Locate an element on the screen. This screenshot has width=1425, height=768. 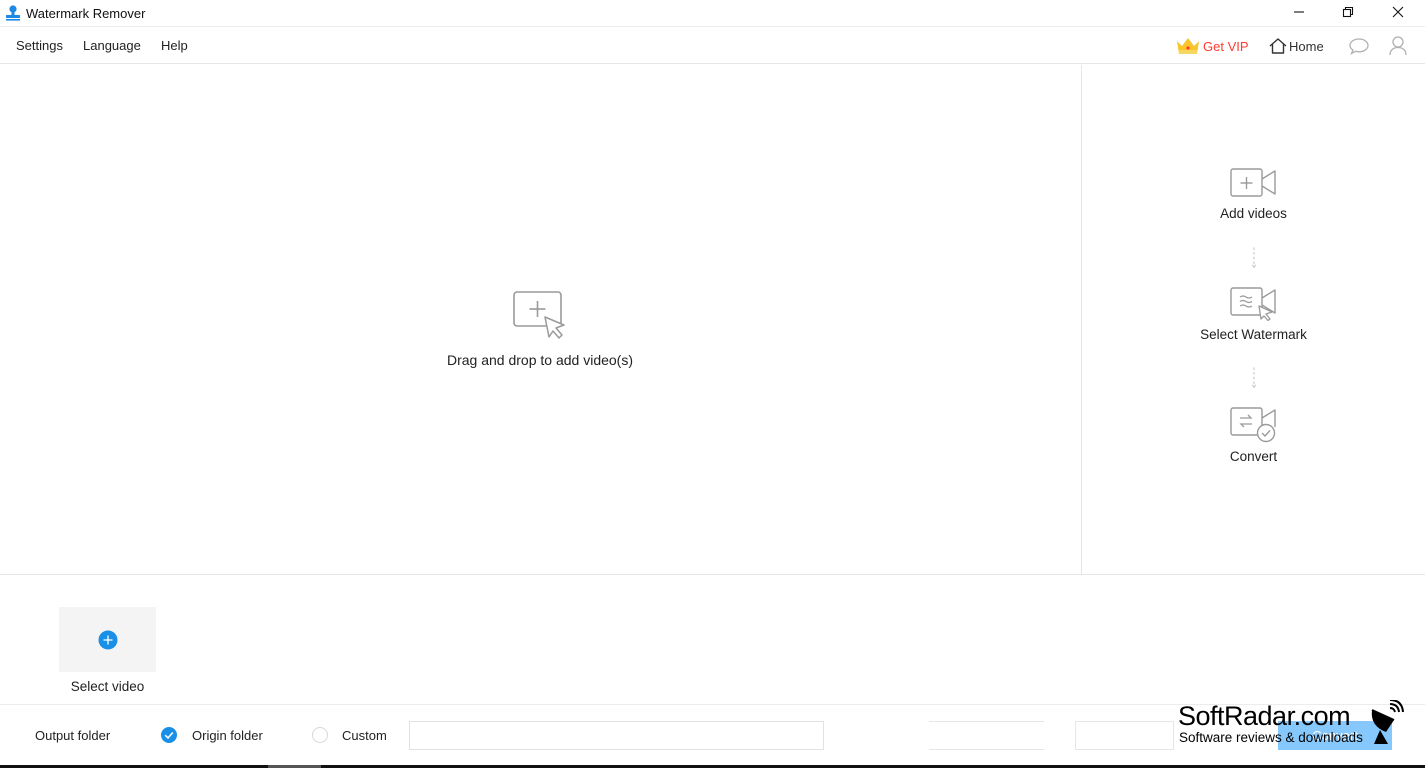
get-vip-button: Get VIP is located at coordinates (1212, 46).